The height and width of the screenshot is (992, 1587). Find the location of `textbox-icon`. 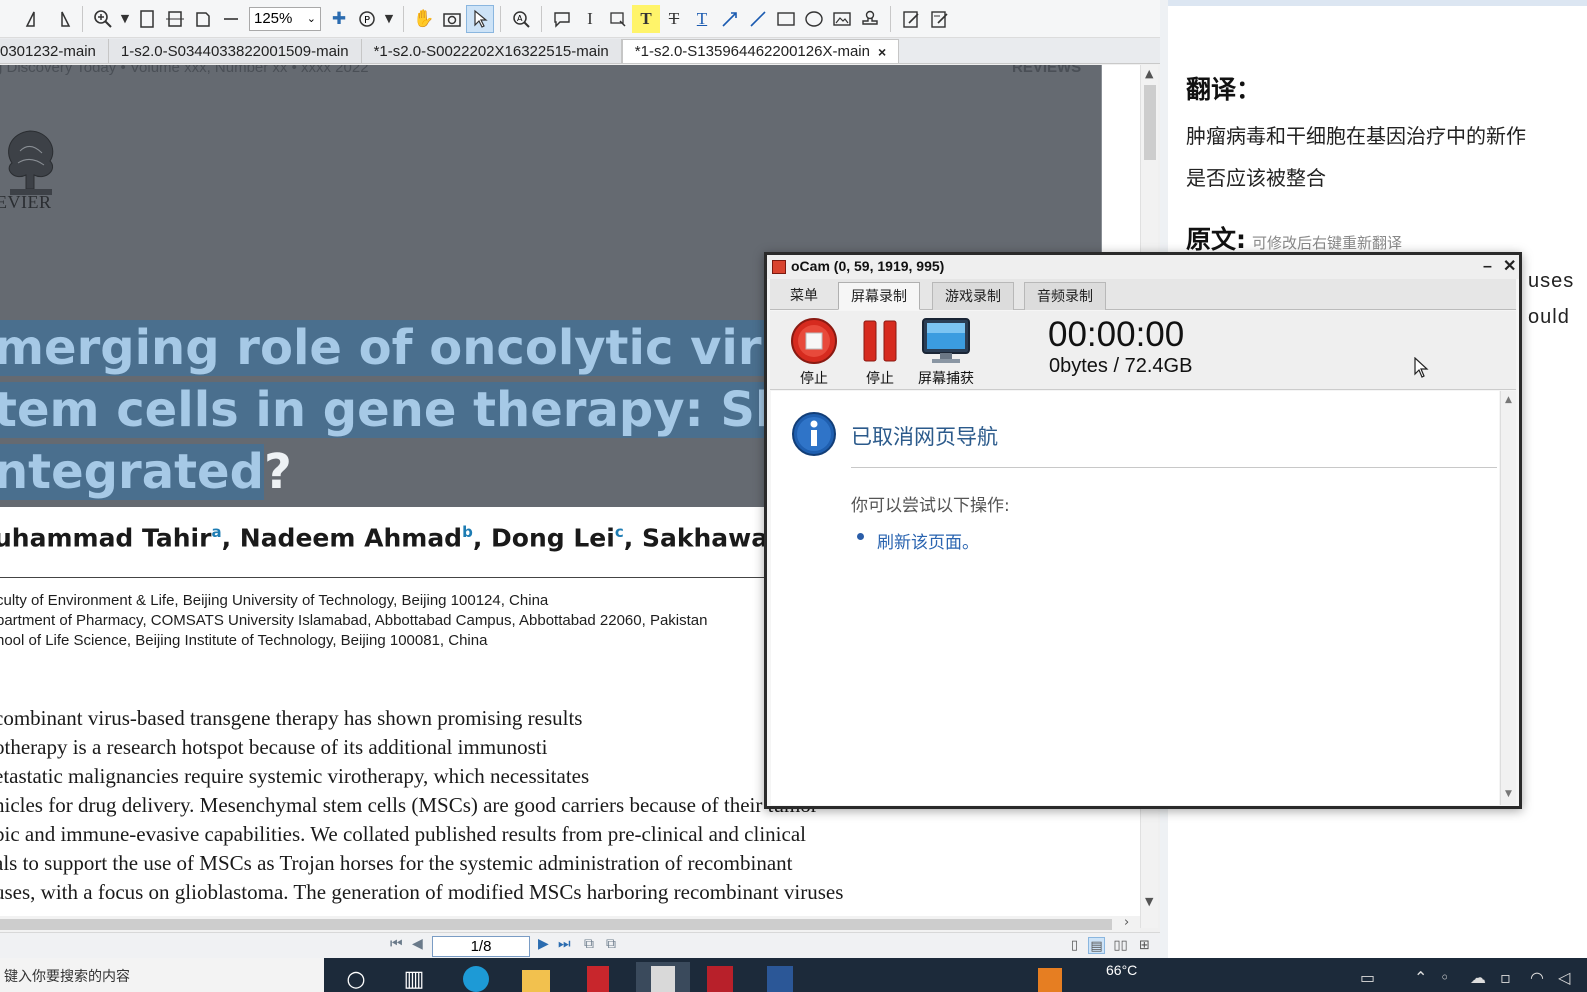

textbox-icon is located at coordinates (618, 19).